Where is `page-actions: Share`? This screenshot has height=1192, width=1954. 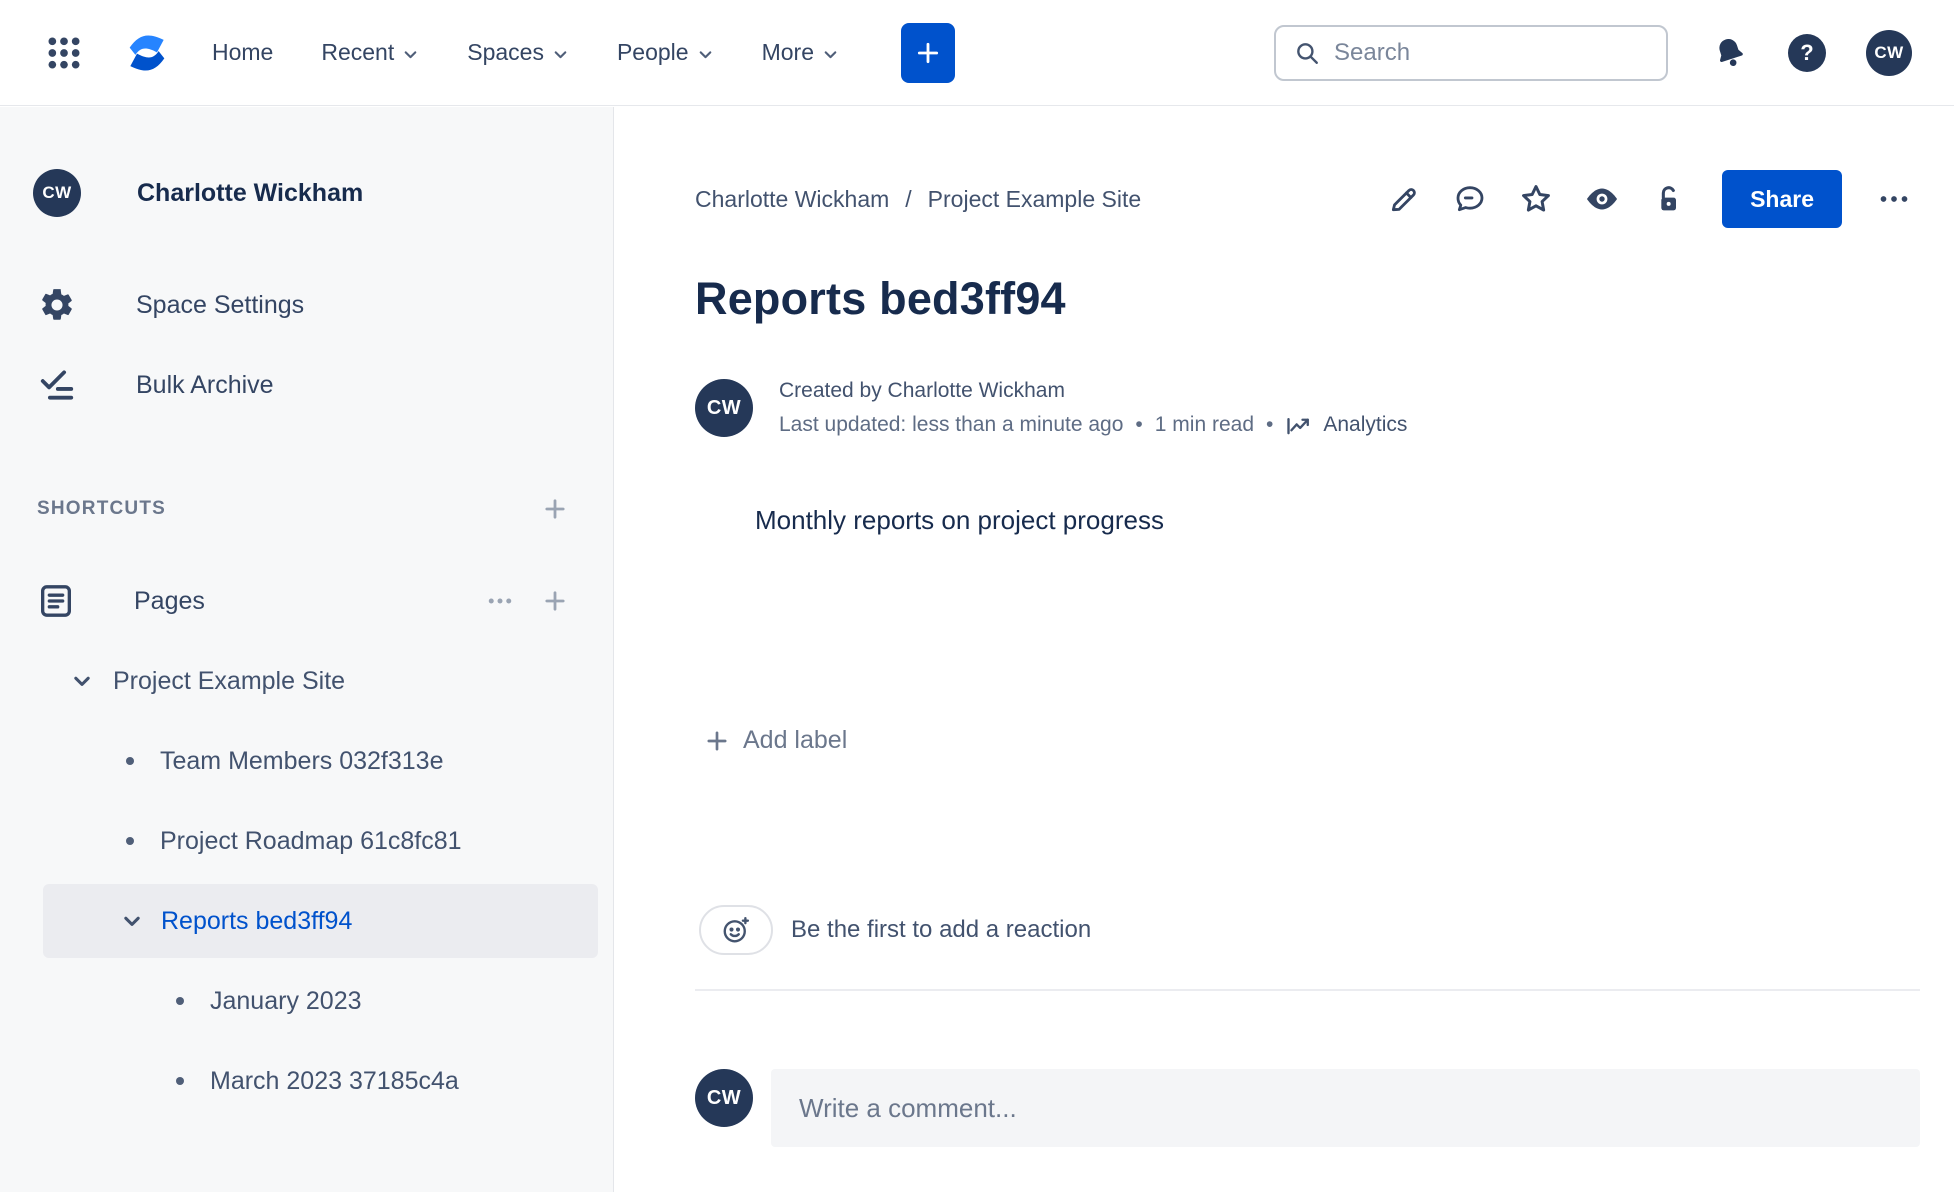 page-actions: Share is located at coordinates (1649, 199).